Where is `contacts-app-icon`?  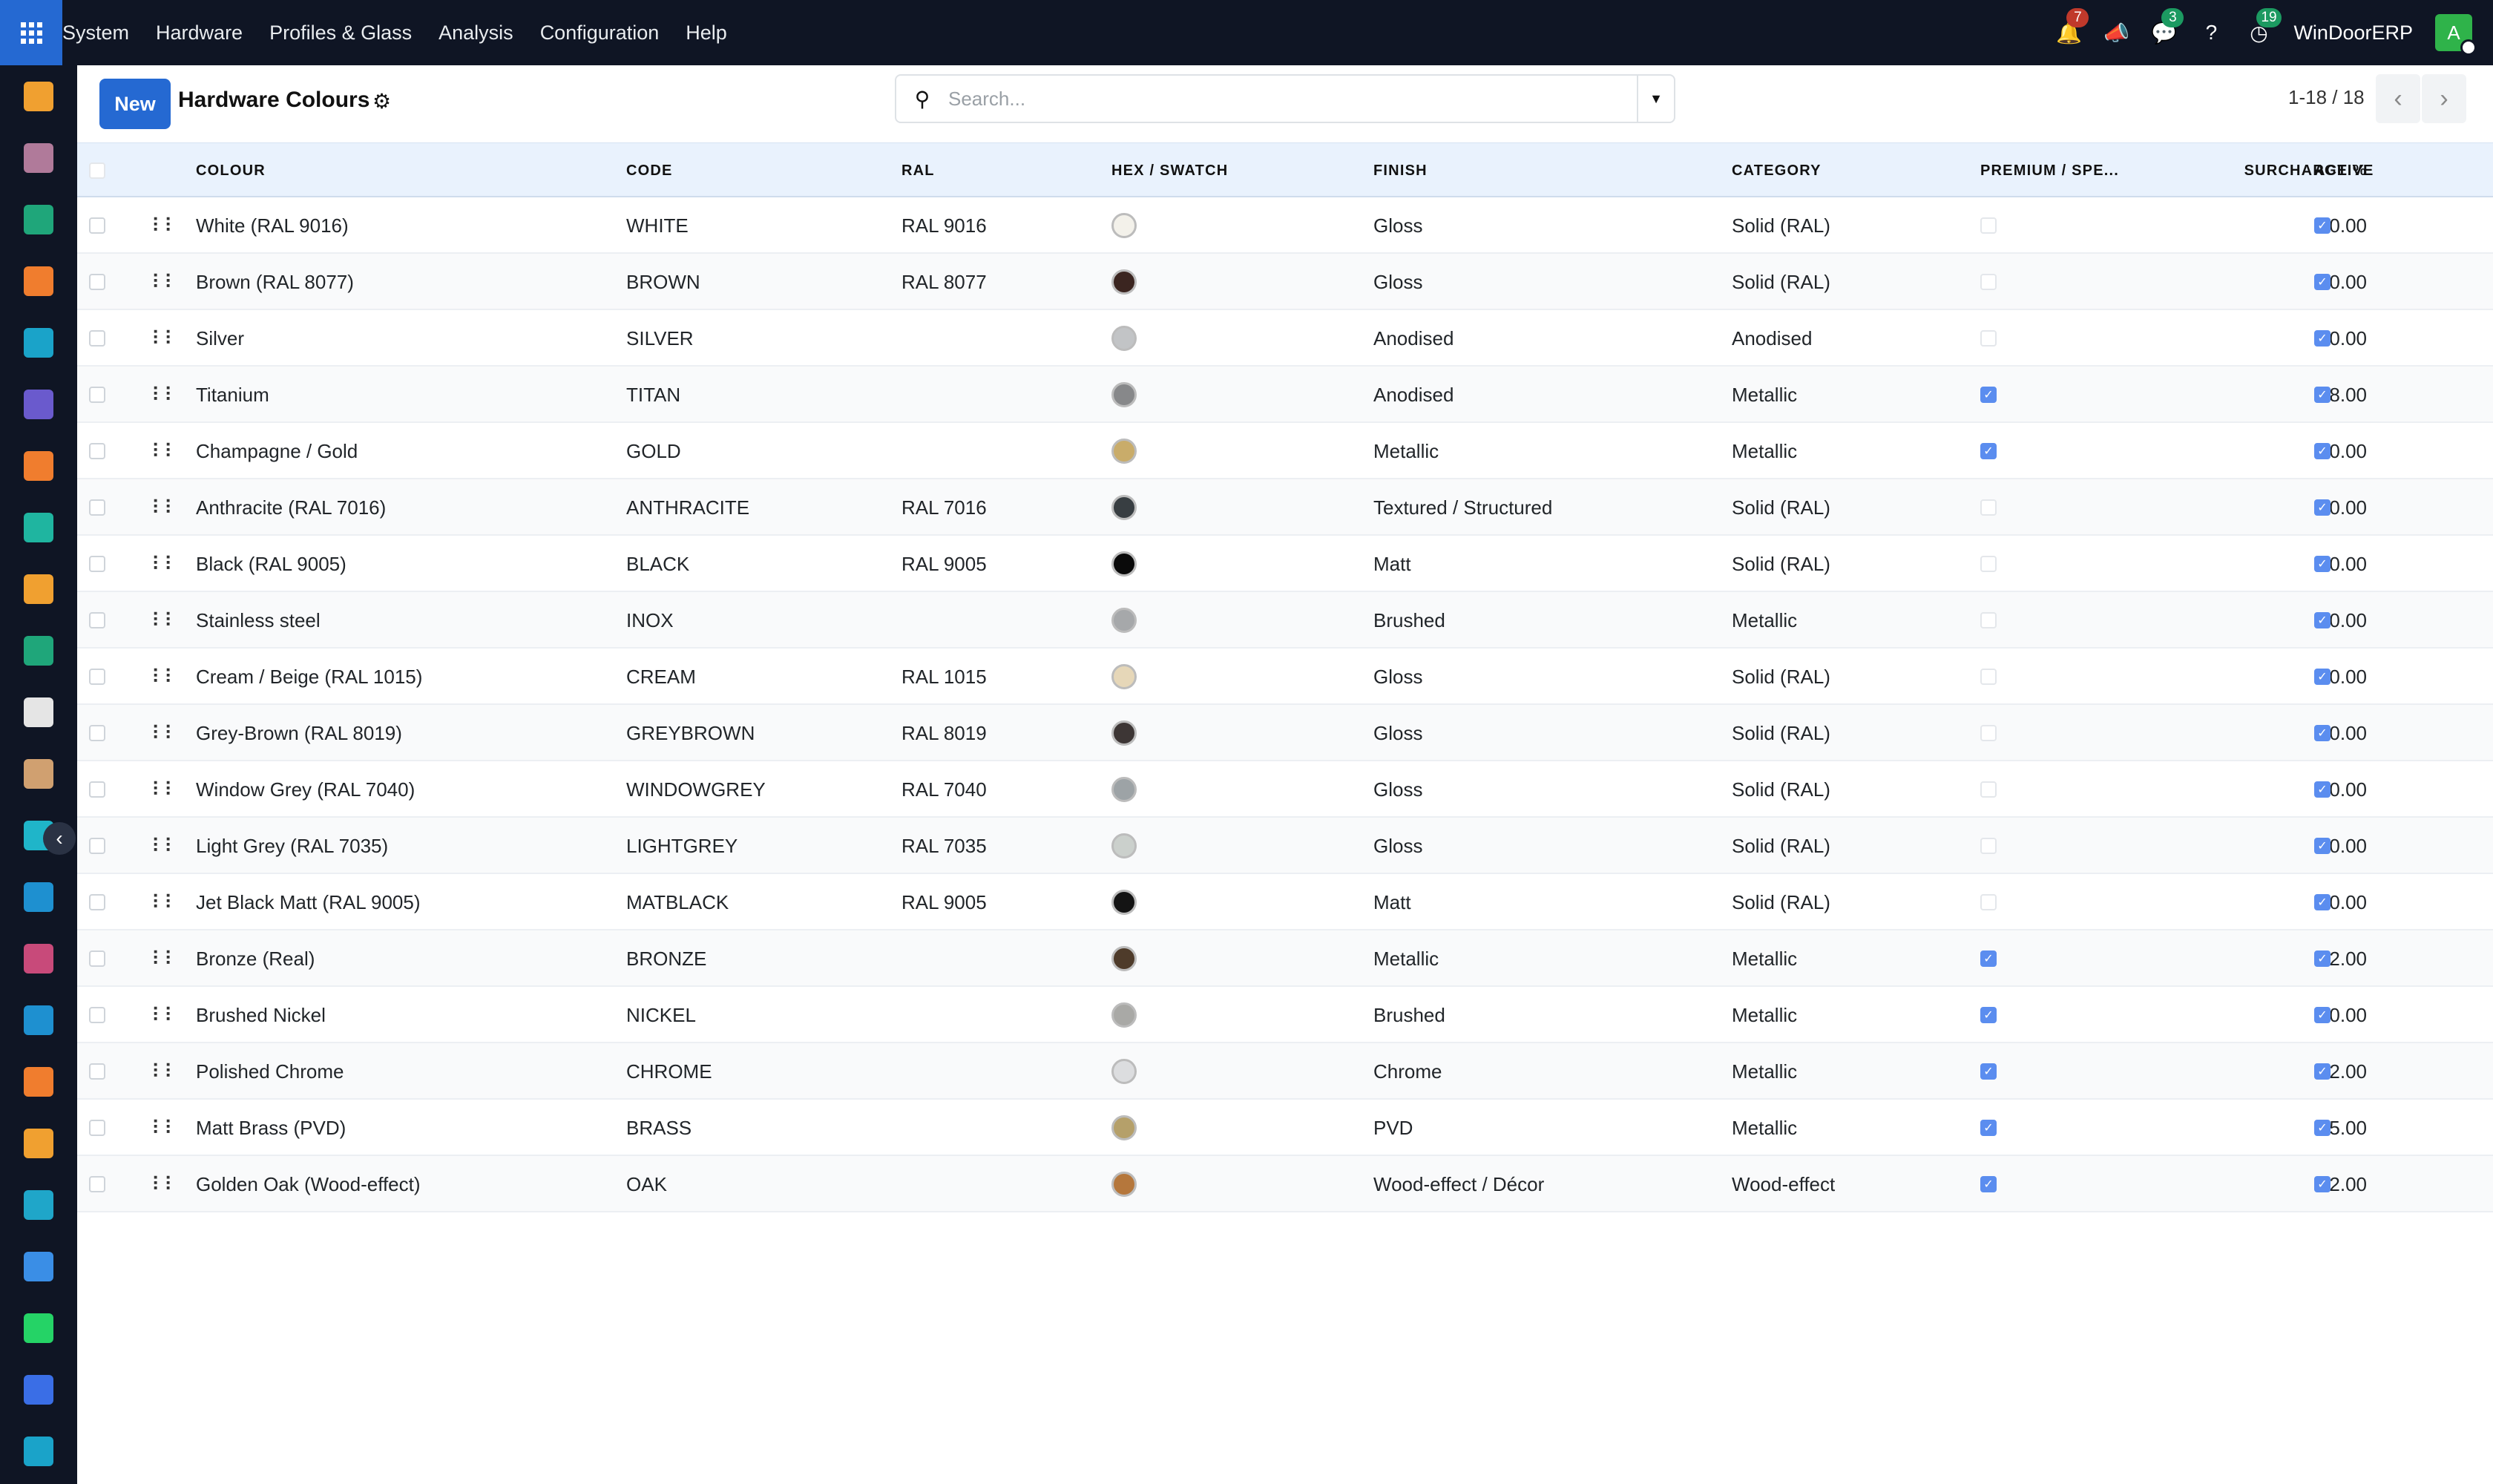
contacts-app-icon is located at coordinates (38, 219).